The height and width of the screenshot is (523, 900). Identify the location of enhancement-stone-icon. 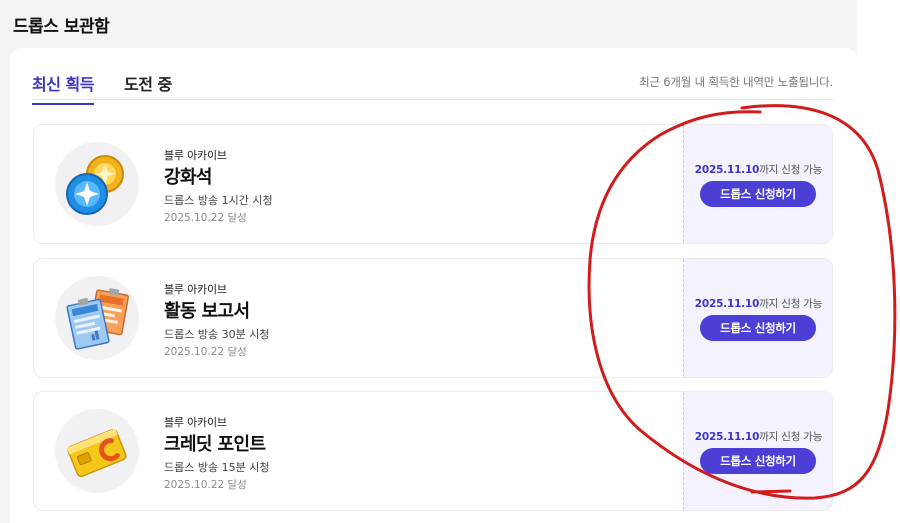
(97, 184).